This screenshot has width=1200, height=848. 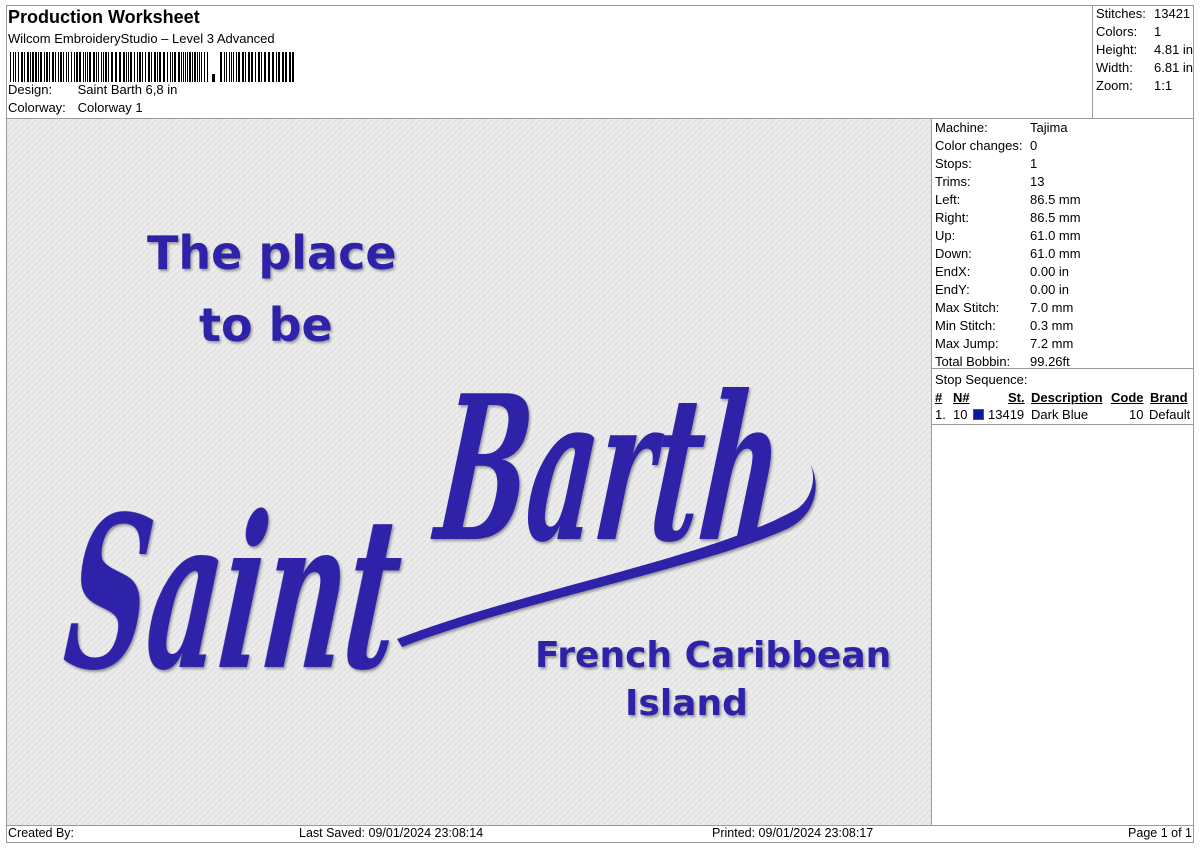 I want to click on info-row: EndY: 0.00 in, so click(x=1002, y=289).